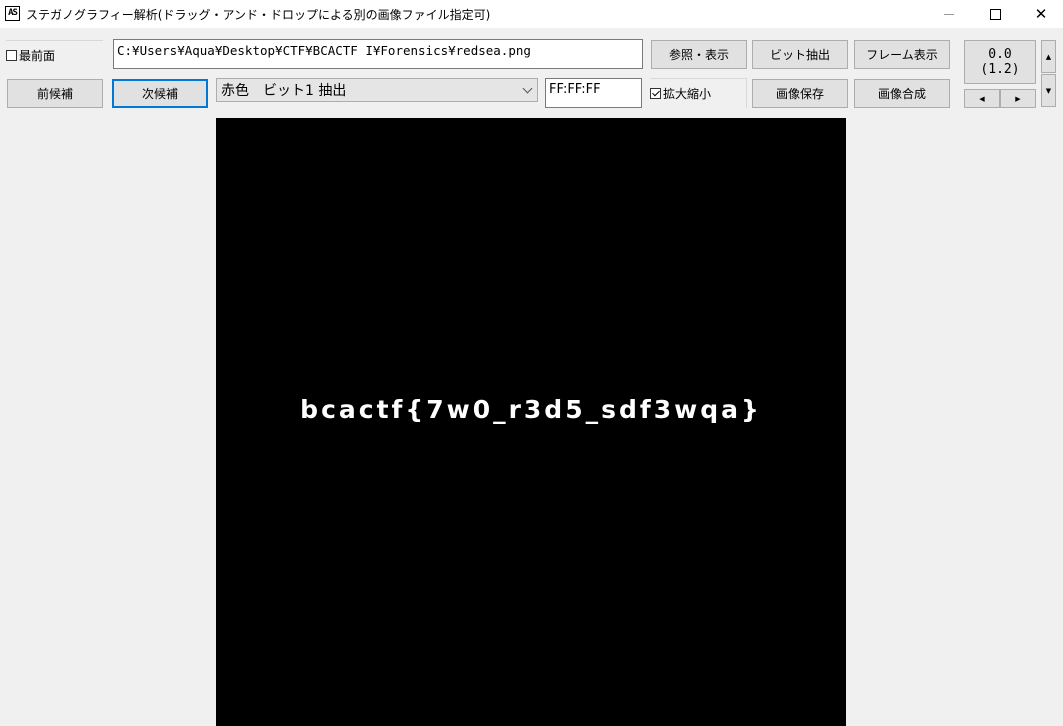 This screenshot has width=1063, height=726. I want to click on close-icon: ✕, so click(1041, 13).